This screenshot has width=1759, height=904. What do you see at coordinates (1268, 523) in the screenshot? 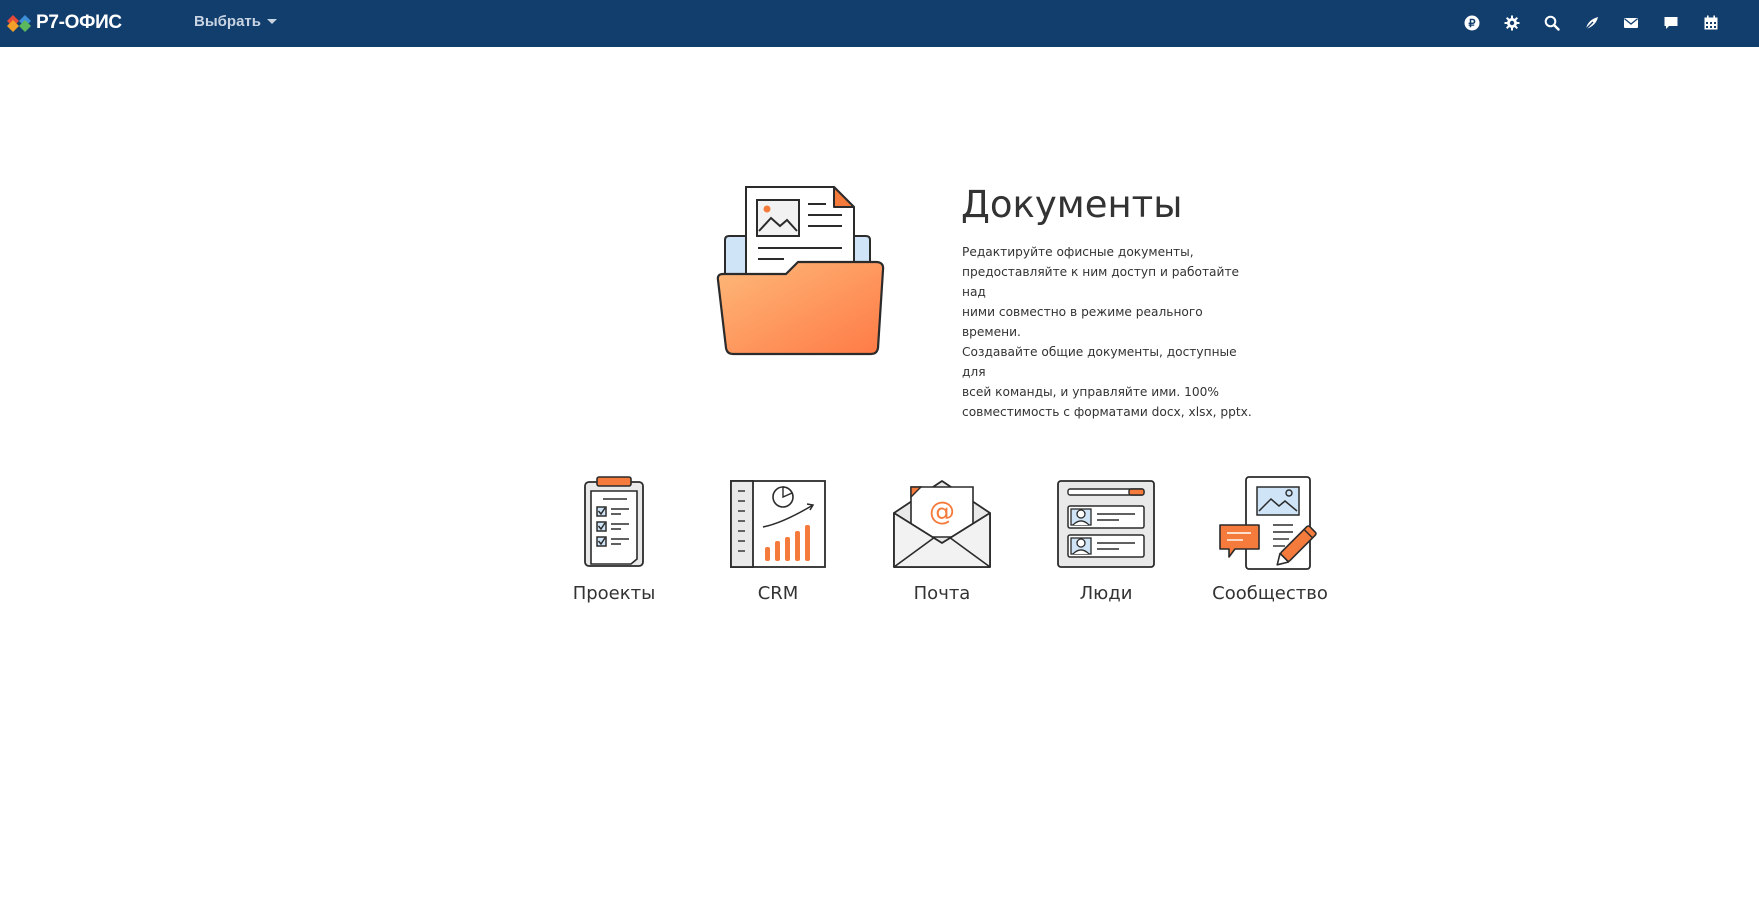
I see `community-icon` at bounding box center [1268, 523].